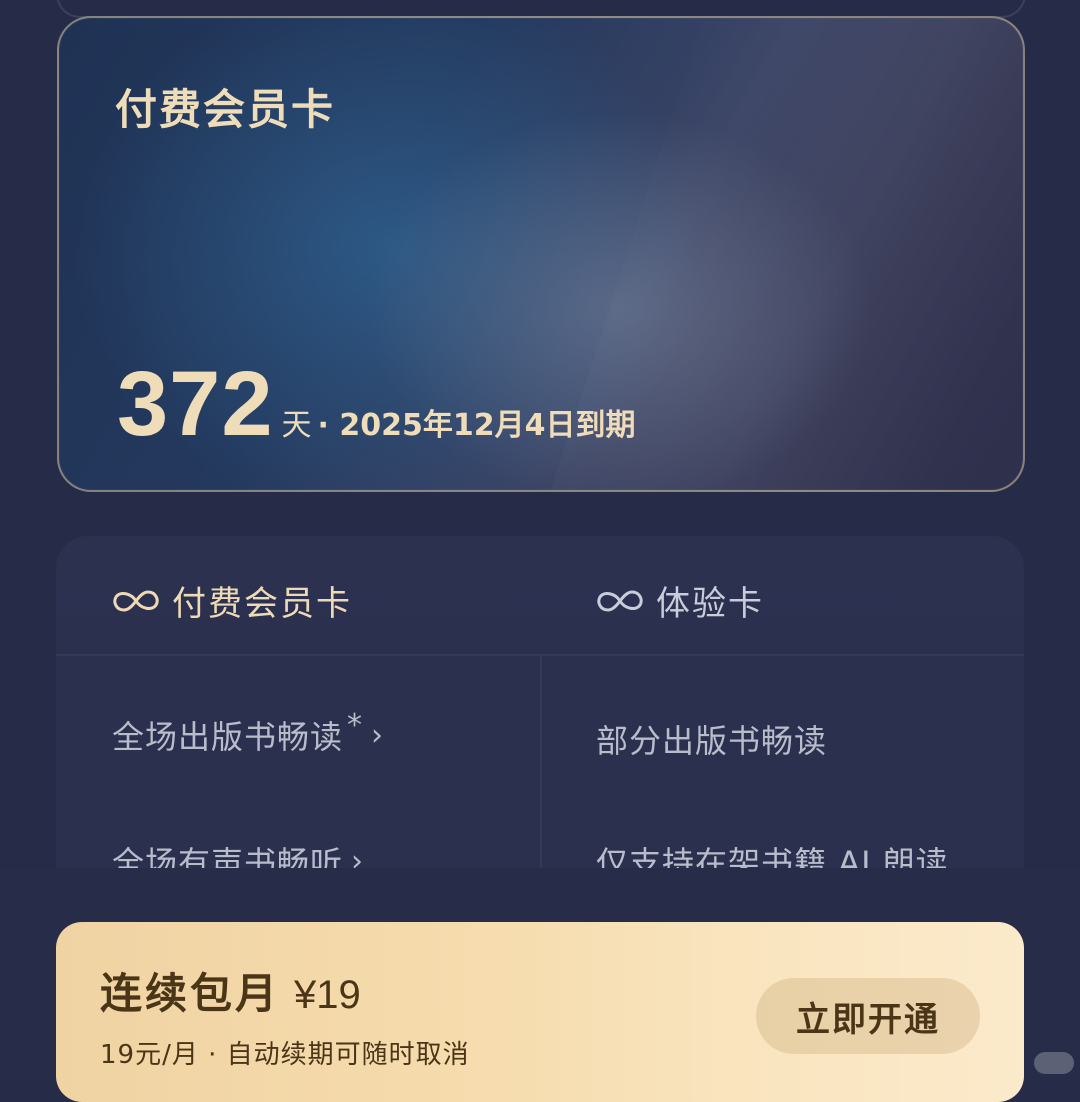  Describe the element at coordinates (262, 604) in the screenshot. I see `paid-card-column-title: 付费会员卡` at that location.